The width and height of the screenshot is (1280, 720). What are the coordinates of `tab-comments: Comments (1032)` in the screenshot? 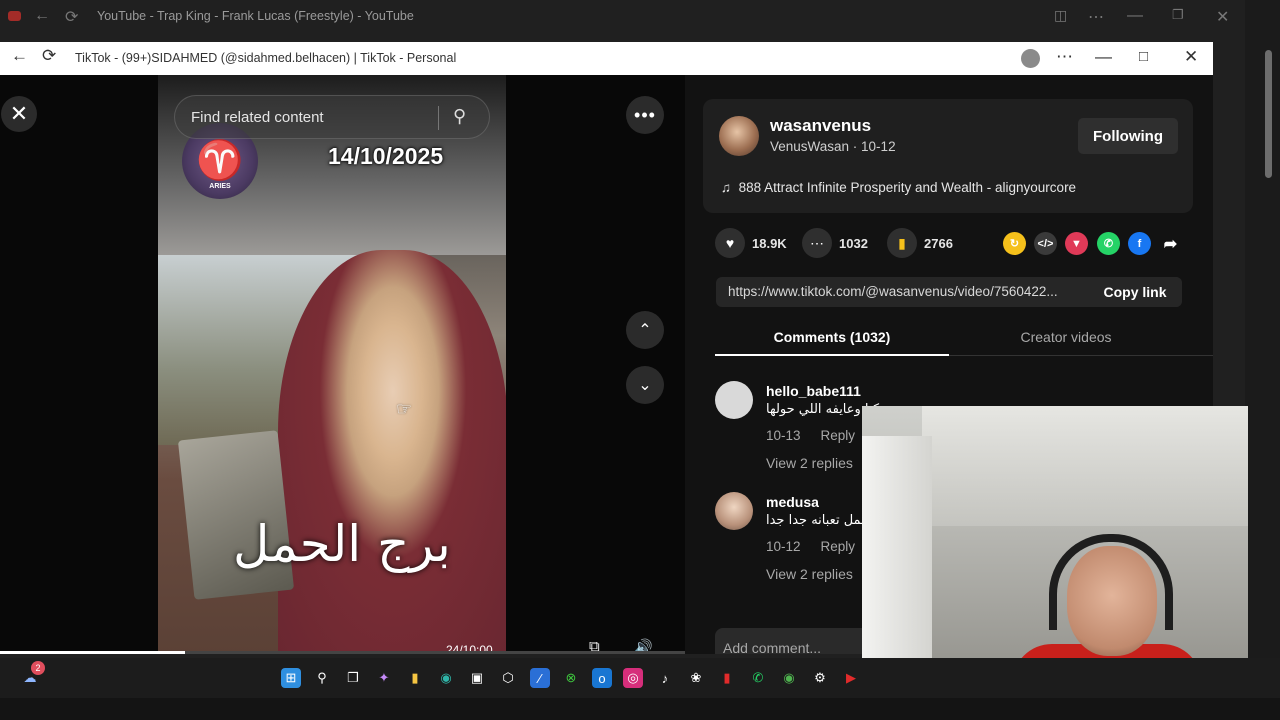 It's located at (832, 337).